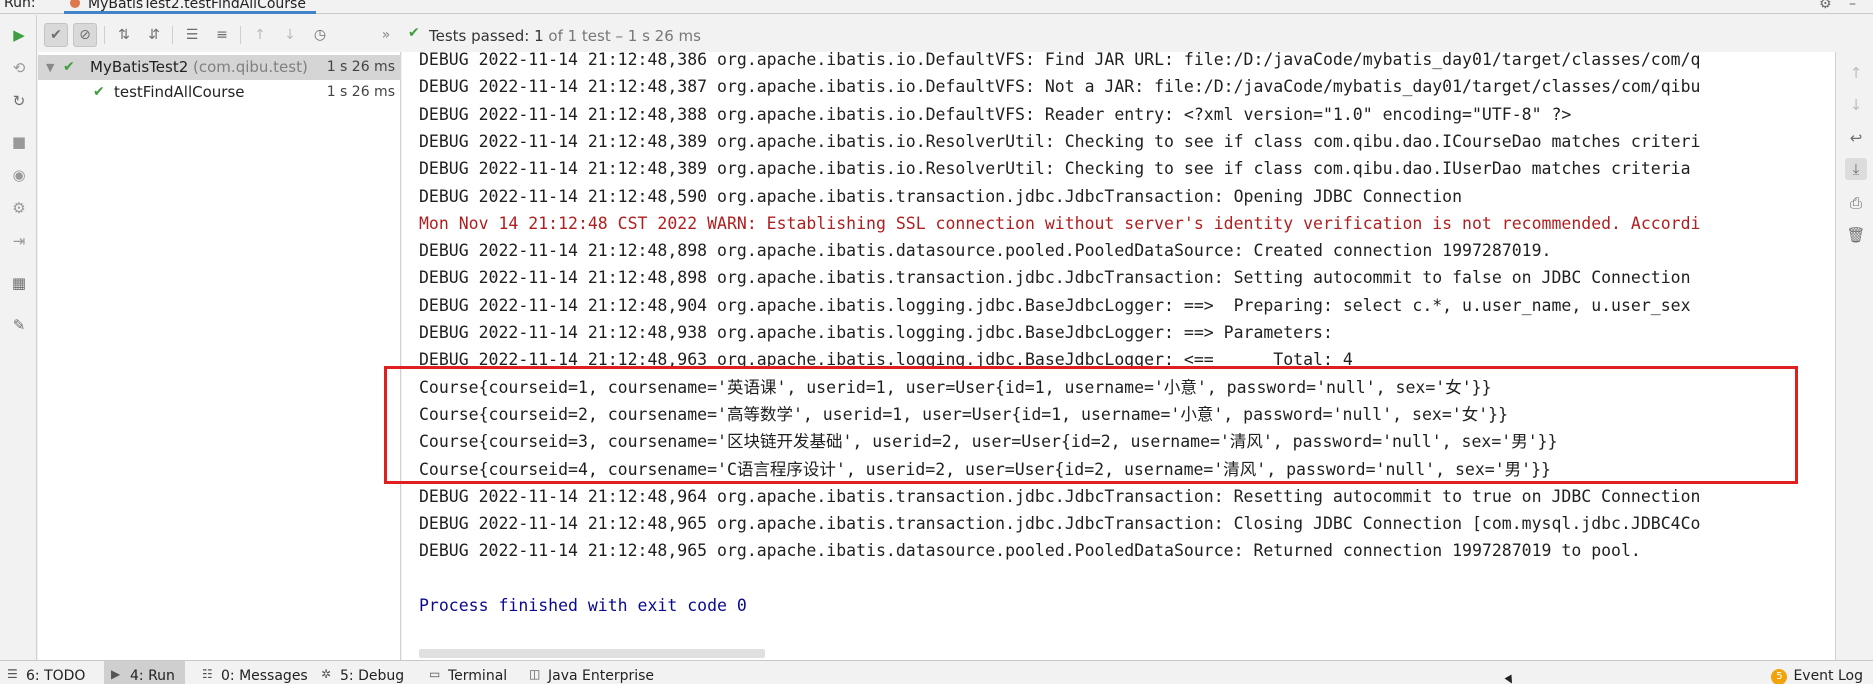 This screenshot has height=684, width=1873. I want to click on sort-duration-icon: ⇵, so click(154, 35).